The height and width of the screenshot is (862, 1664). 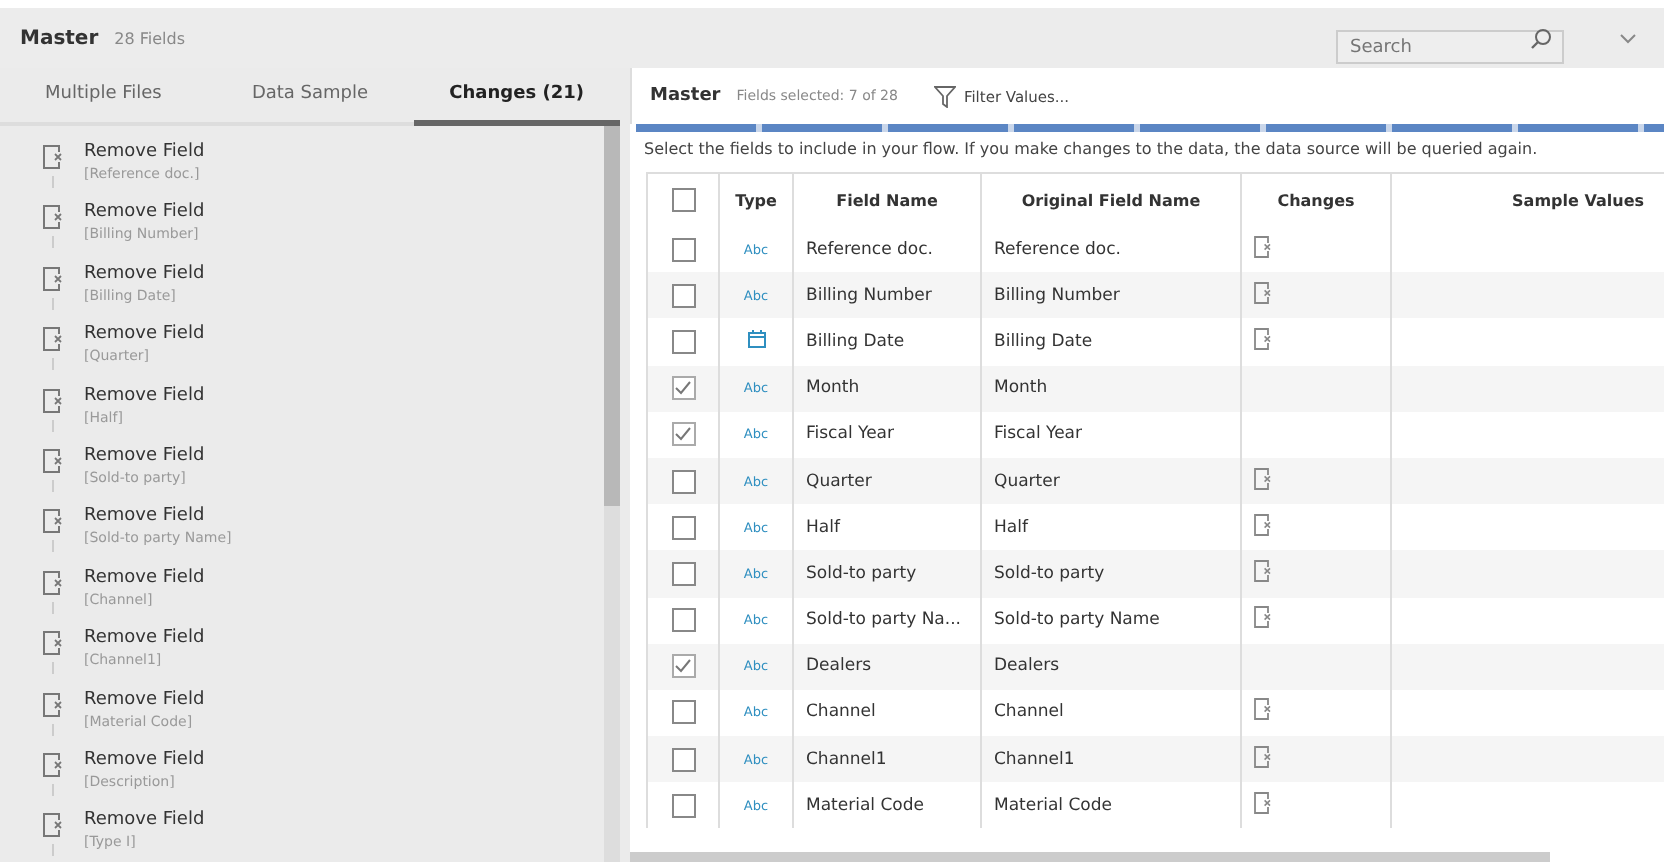 What do you see at coordinates (756, 338) in the screenshot?
I see `calendar-icon` at bounding box center [756, 338].